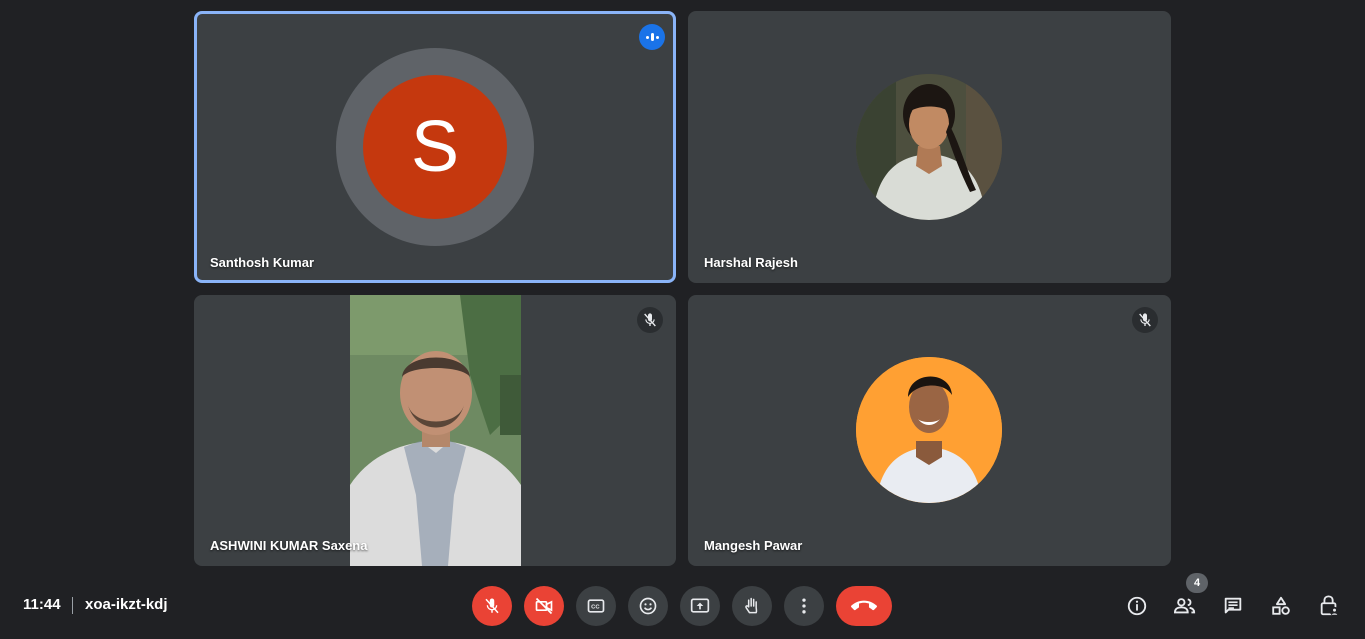 The width and height of the screenshot is (1365, 639). I want to click on people-icon, so click(1184, 606).